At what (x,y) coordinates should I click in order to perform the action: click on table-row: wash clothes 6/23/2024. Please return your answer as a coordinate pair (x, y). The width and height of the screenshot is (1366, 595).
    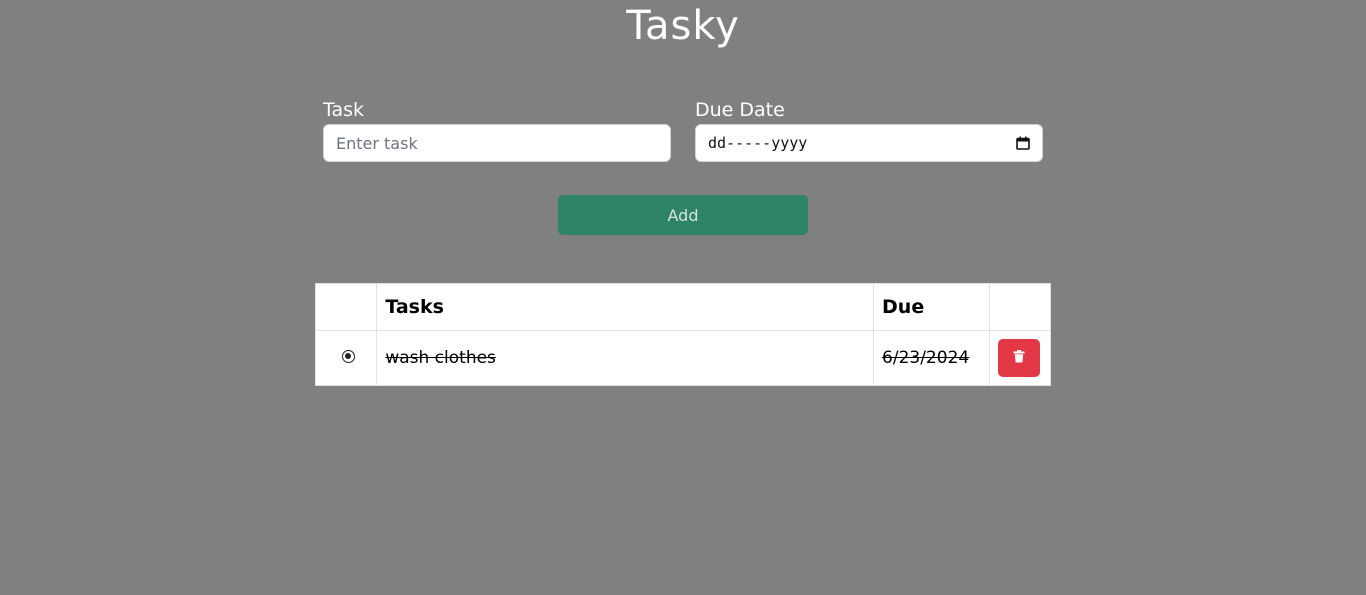
    Looking at the image, I should click on (683, 358).